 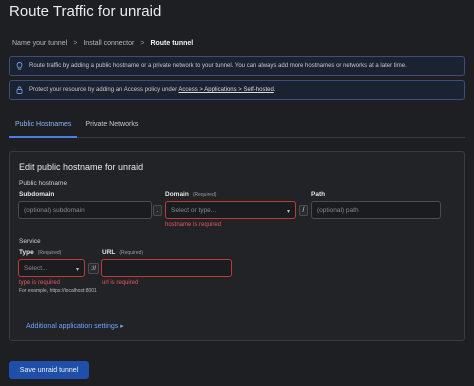 I want to click on tab-private-networks: Private Networks, so click(x=111, y=127).